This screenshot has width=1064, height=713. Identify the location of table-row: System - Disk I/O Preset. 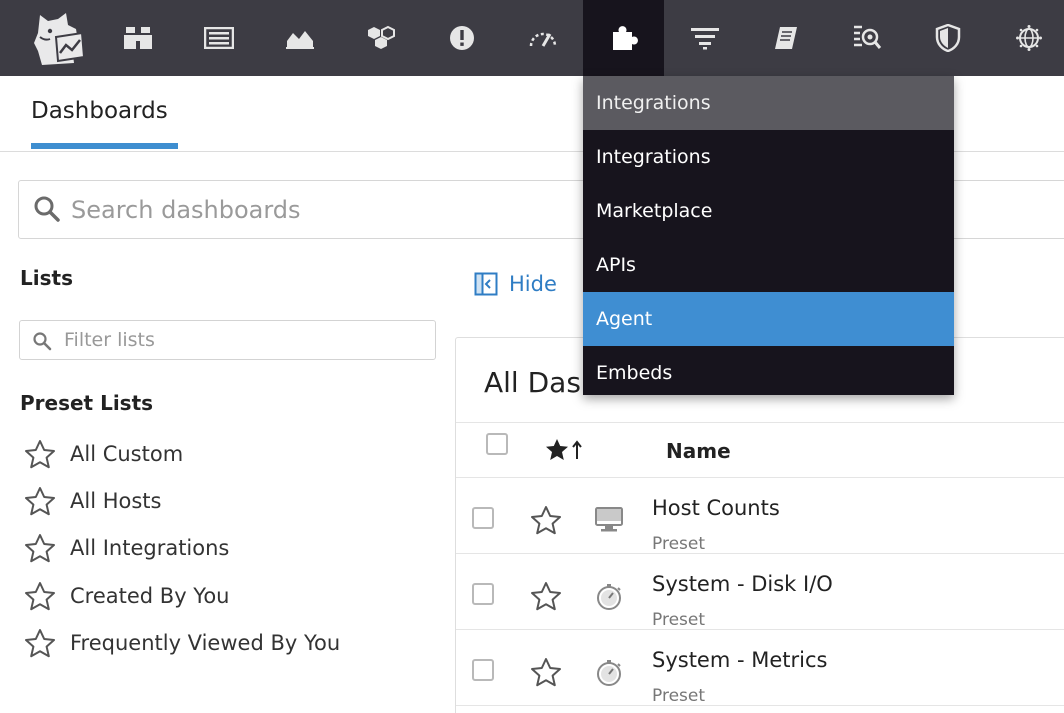
(760, 592).